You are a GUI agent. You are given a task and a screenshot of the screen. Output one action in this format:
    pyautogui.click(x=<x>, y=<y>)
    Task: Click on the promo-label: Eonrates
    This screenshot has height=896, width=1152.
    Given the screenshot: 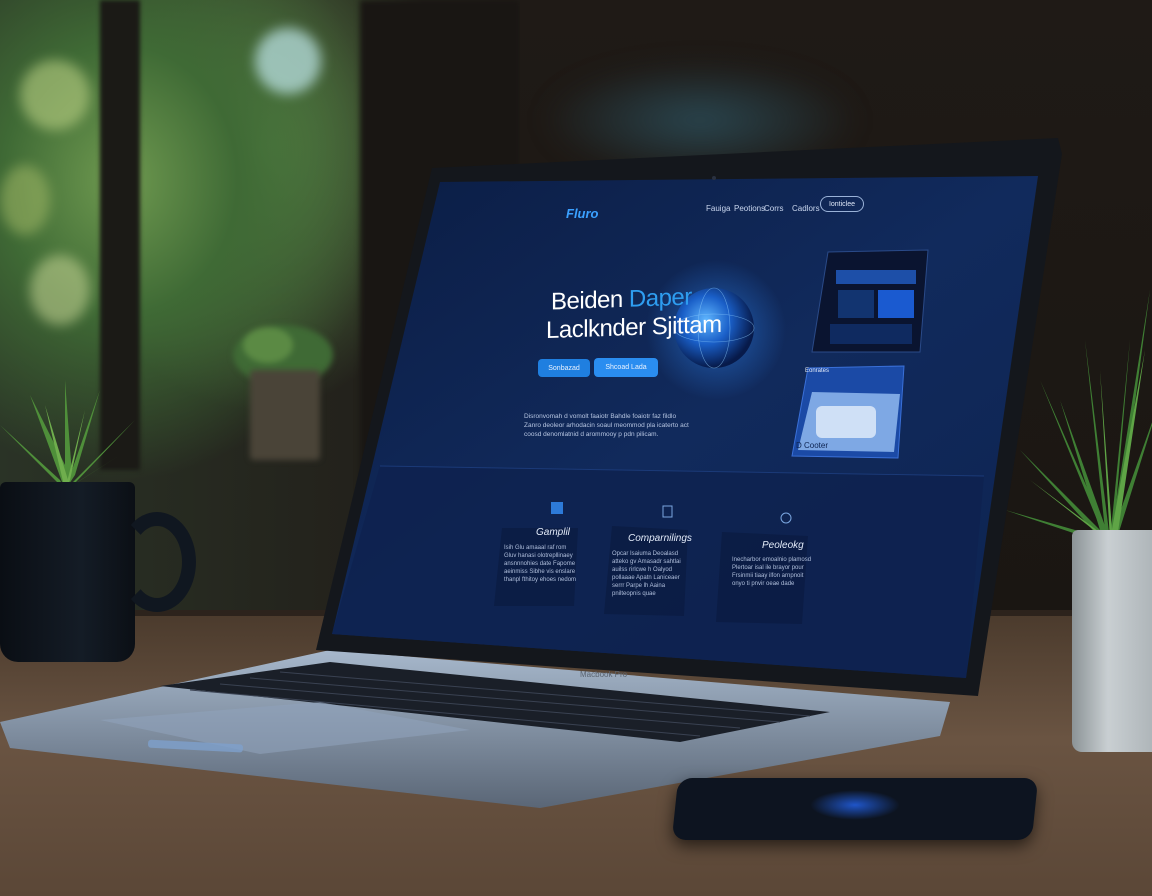 What is the action you would take?
    pyautogui.click(x=817, y=371)
    